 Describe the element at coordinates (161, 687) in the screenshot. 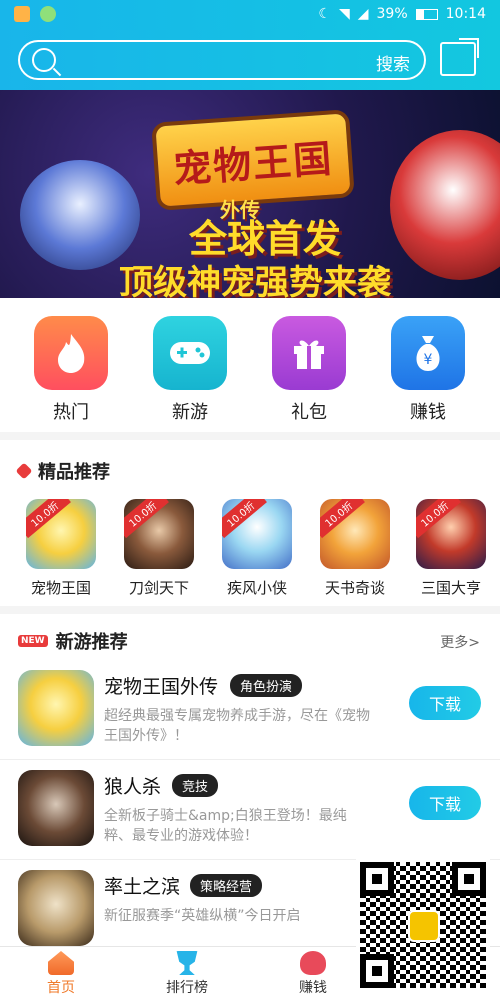

I see `game-title: 宠物王国外传` at that location.